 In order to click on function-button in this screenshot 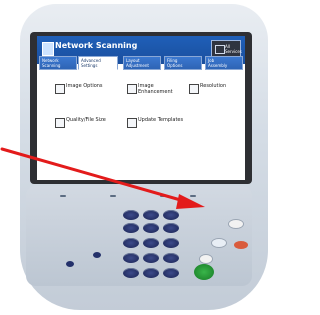, I will do `click(206, 259)`.